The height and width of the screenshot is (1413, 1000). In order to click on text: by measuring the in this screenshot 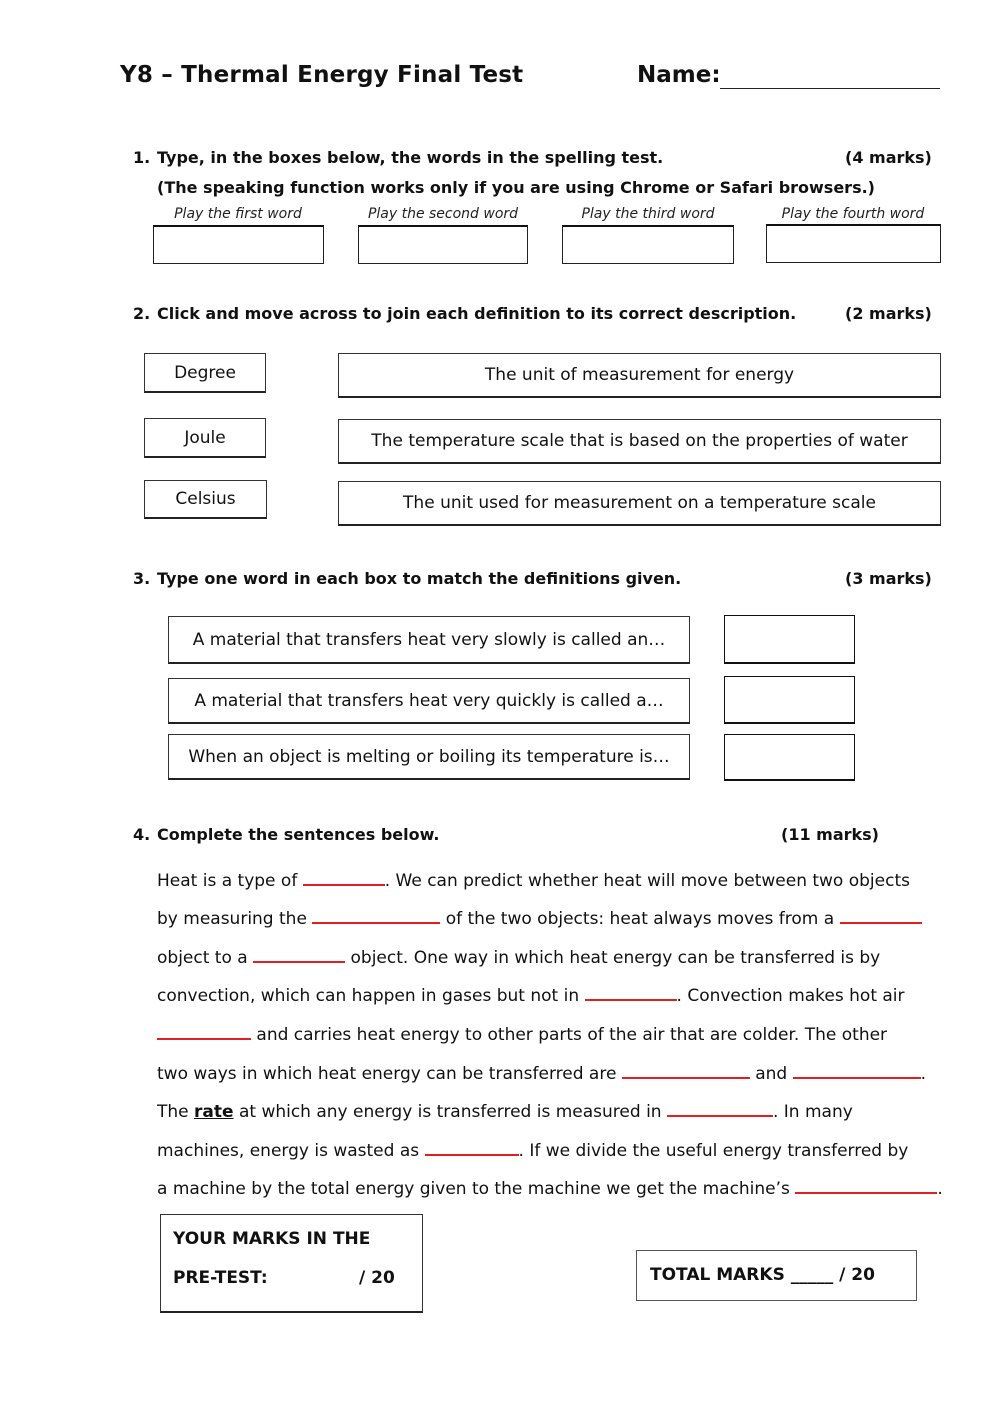, I will do `click(235, 919)`.